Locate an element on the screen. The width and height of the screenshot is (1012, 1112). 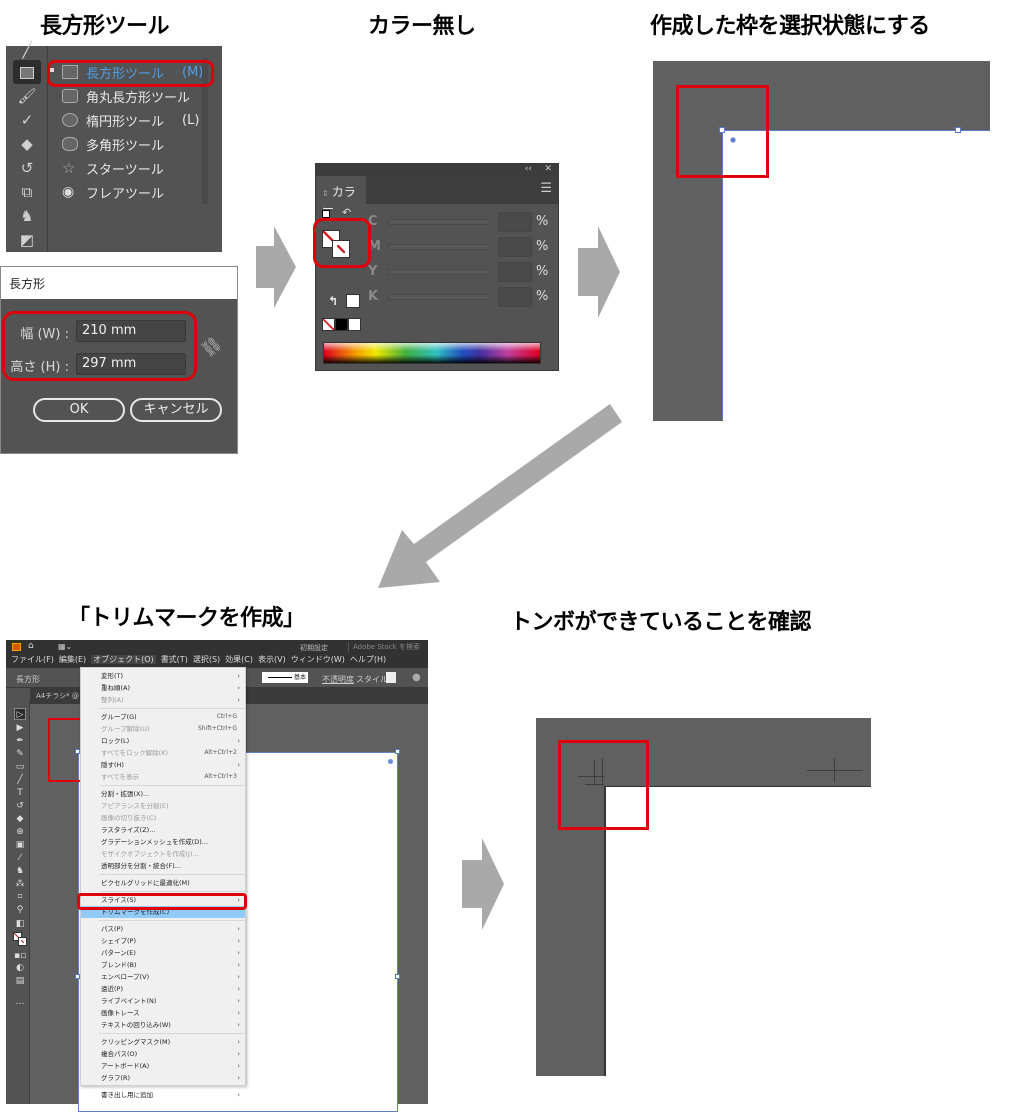
menu-item: アピアランスを分割(E) is located at coordinates (163, 806).